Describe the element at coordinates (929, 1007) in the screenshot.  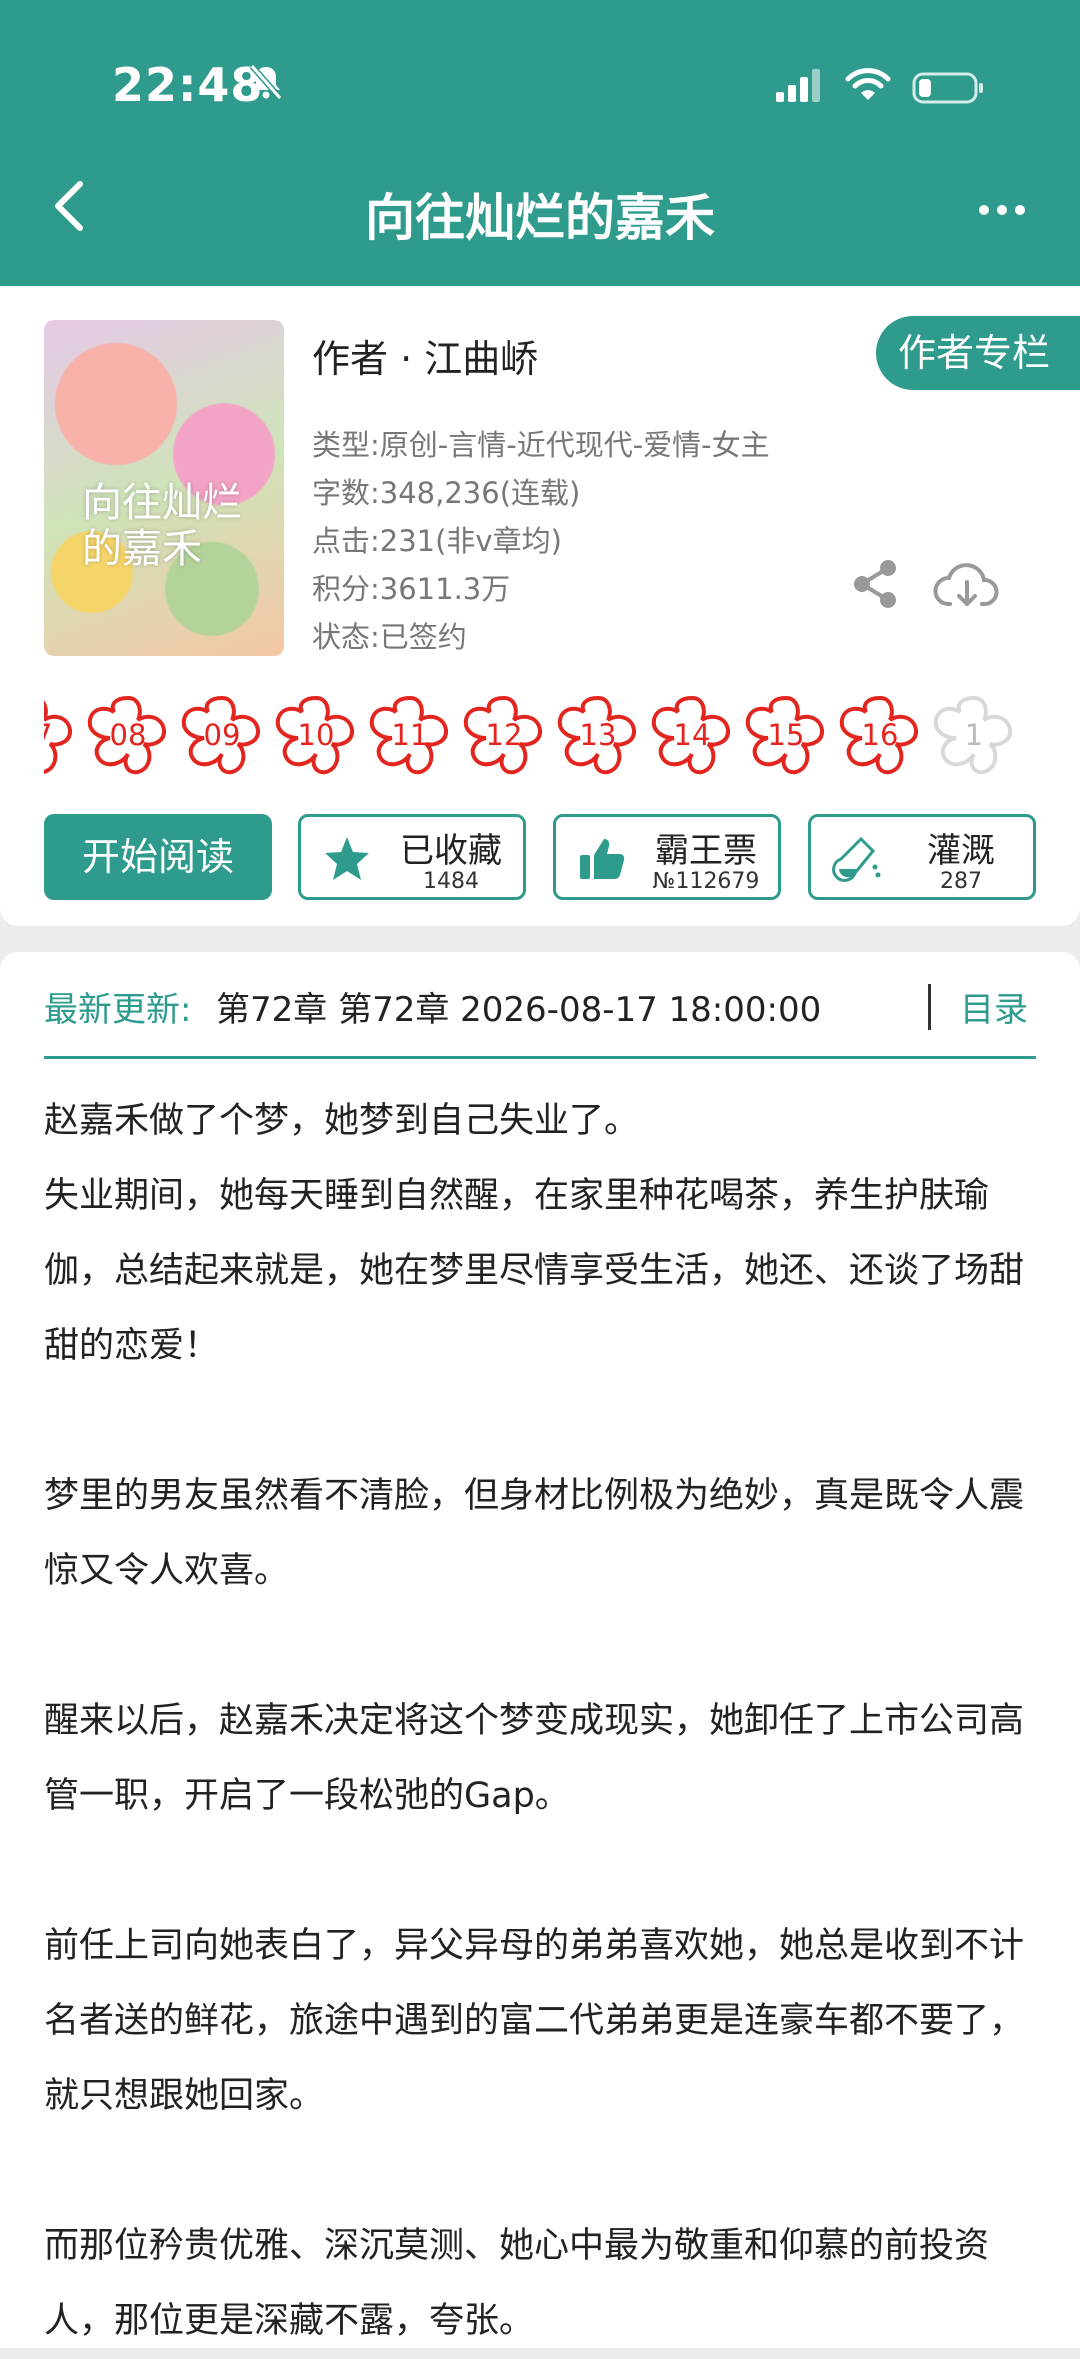
I see `divider` at that location.